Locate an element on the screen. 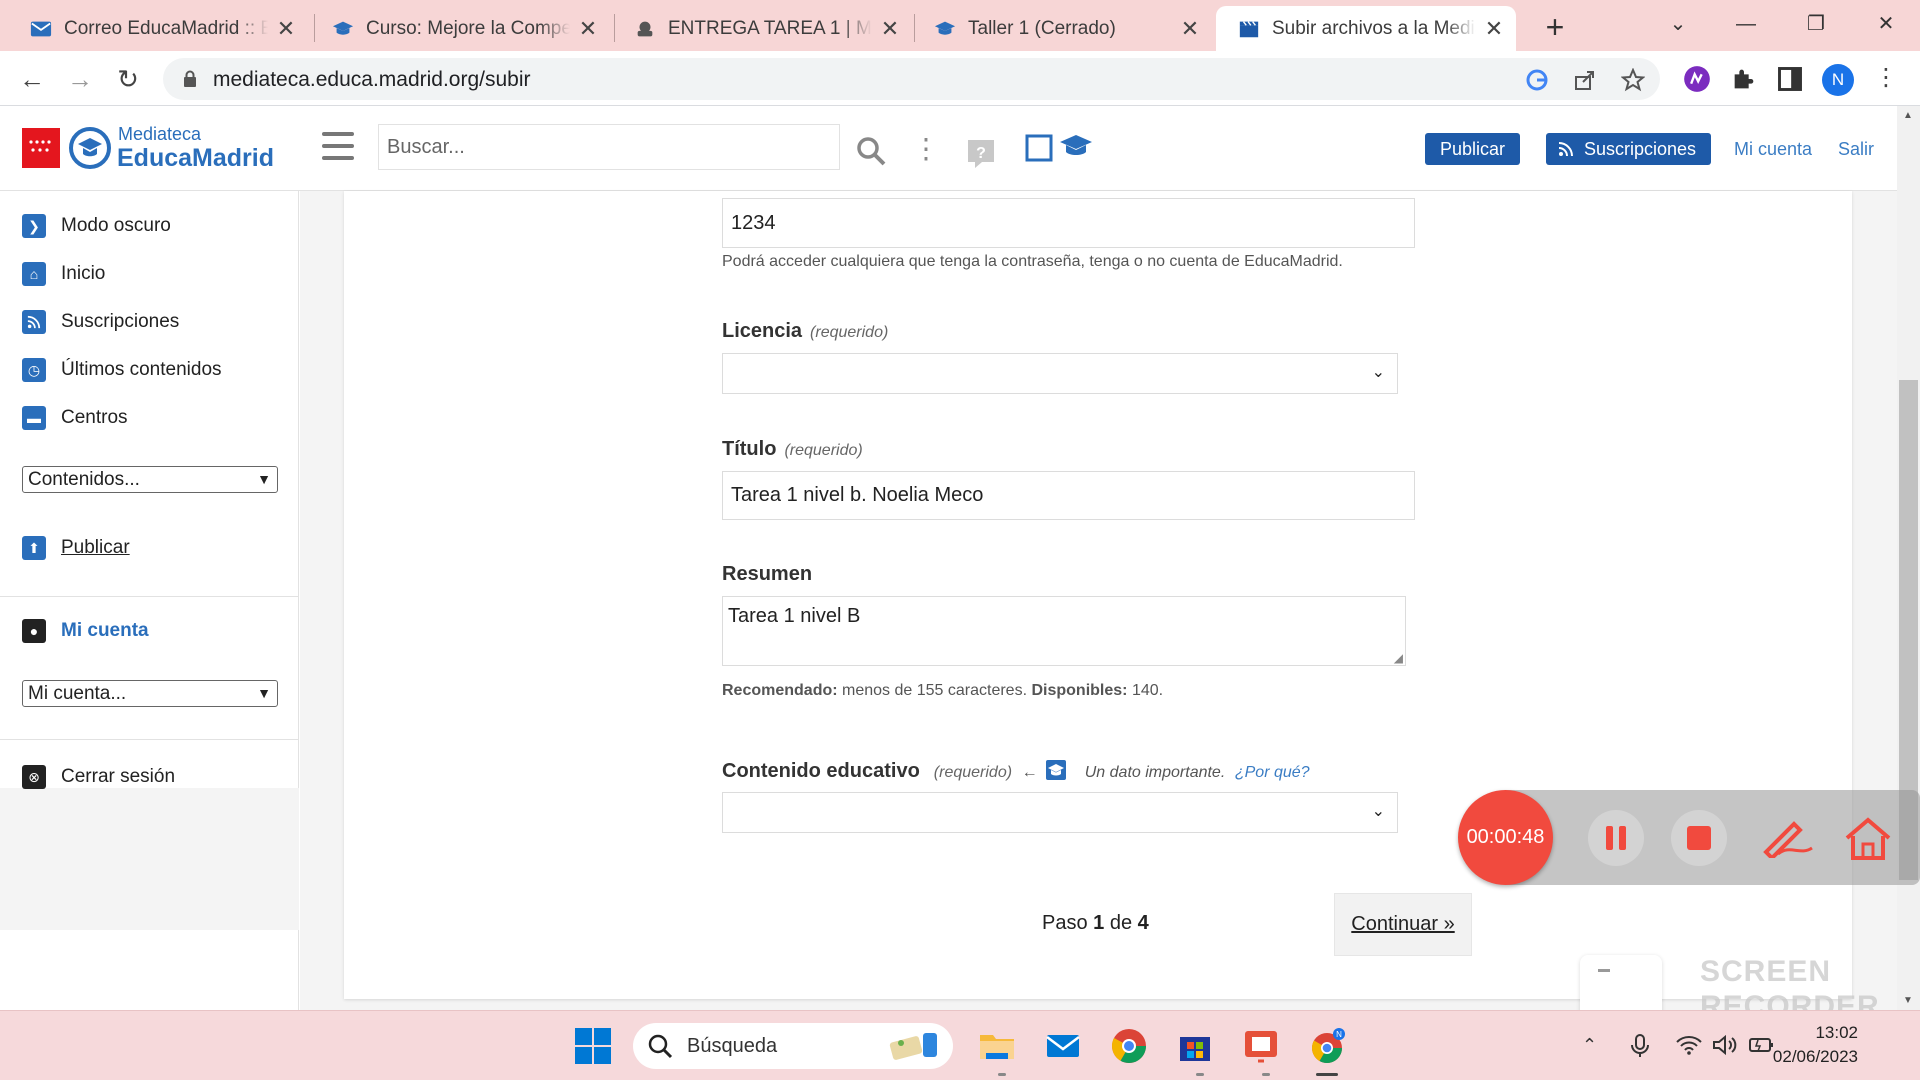  why-link: ¿Por qué? is located at coordinates (1272, 772).